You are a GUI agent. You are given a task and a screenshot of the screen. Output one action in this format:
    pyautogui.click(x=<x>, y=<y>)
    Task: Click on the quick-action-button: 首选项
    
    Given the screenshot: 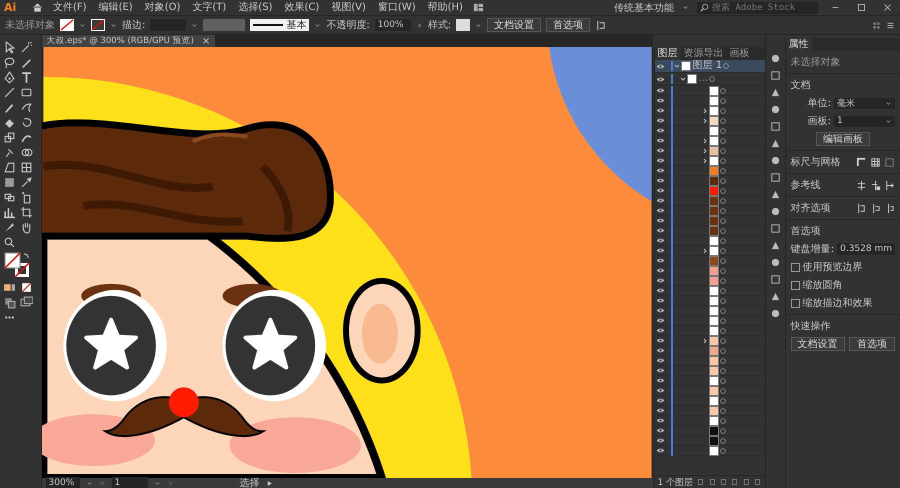 What is the action you would take?
    pyautogui.click(x=871, y=344)
    